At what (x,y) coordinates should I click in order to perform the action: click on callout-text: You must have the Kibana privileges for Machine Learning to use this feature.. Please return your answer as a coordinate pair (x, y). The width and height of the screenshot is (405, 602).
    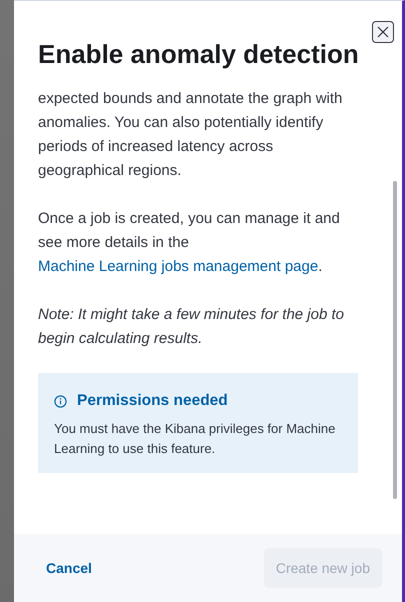
    Looking at the image, I should click on (195, 439).